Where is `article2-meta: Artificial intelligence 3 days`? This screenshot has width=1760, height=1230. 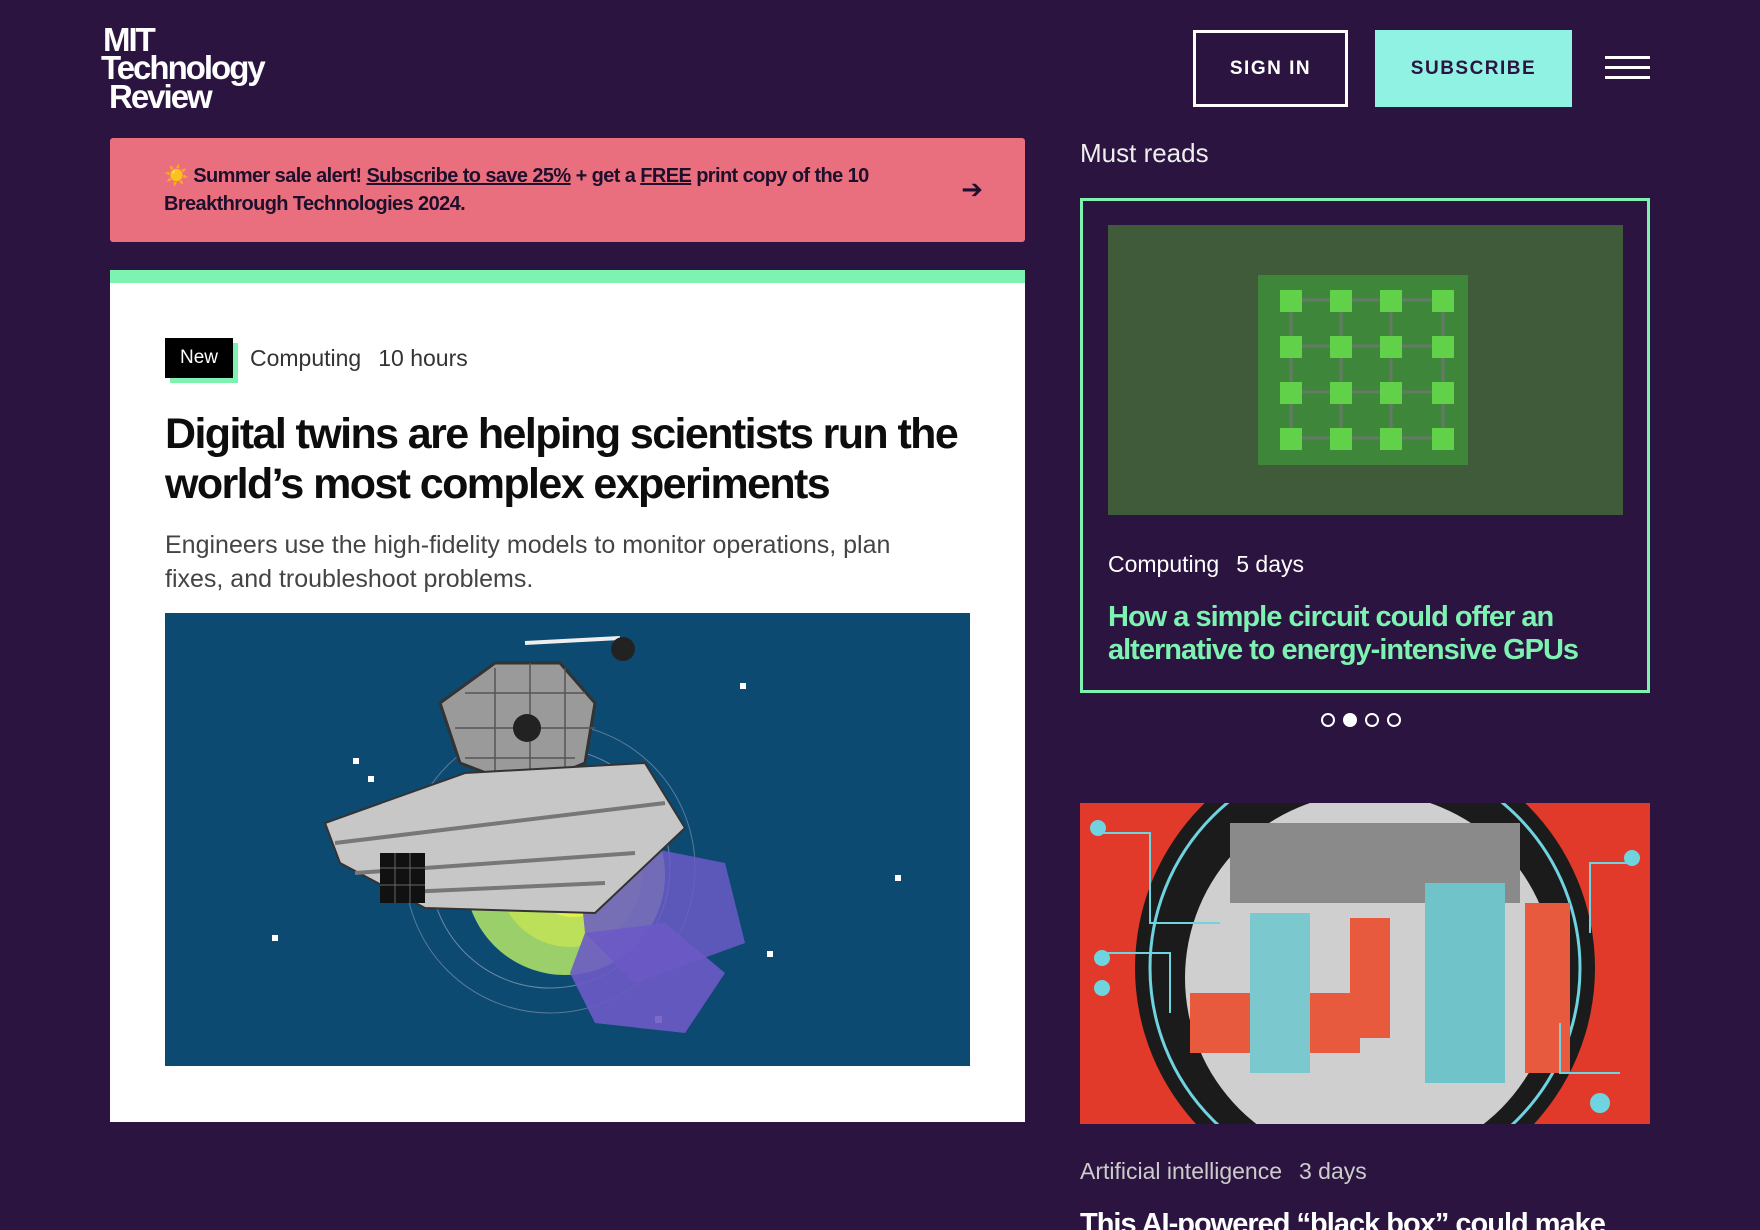
article2-meta: Artificial intelligence 3 days is located at coordinates (1223, 1171).